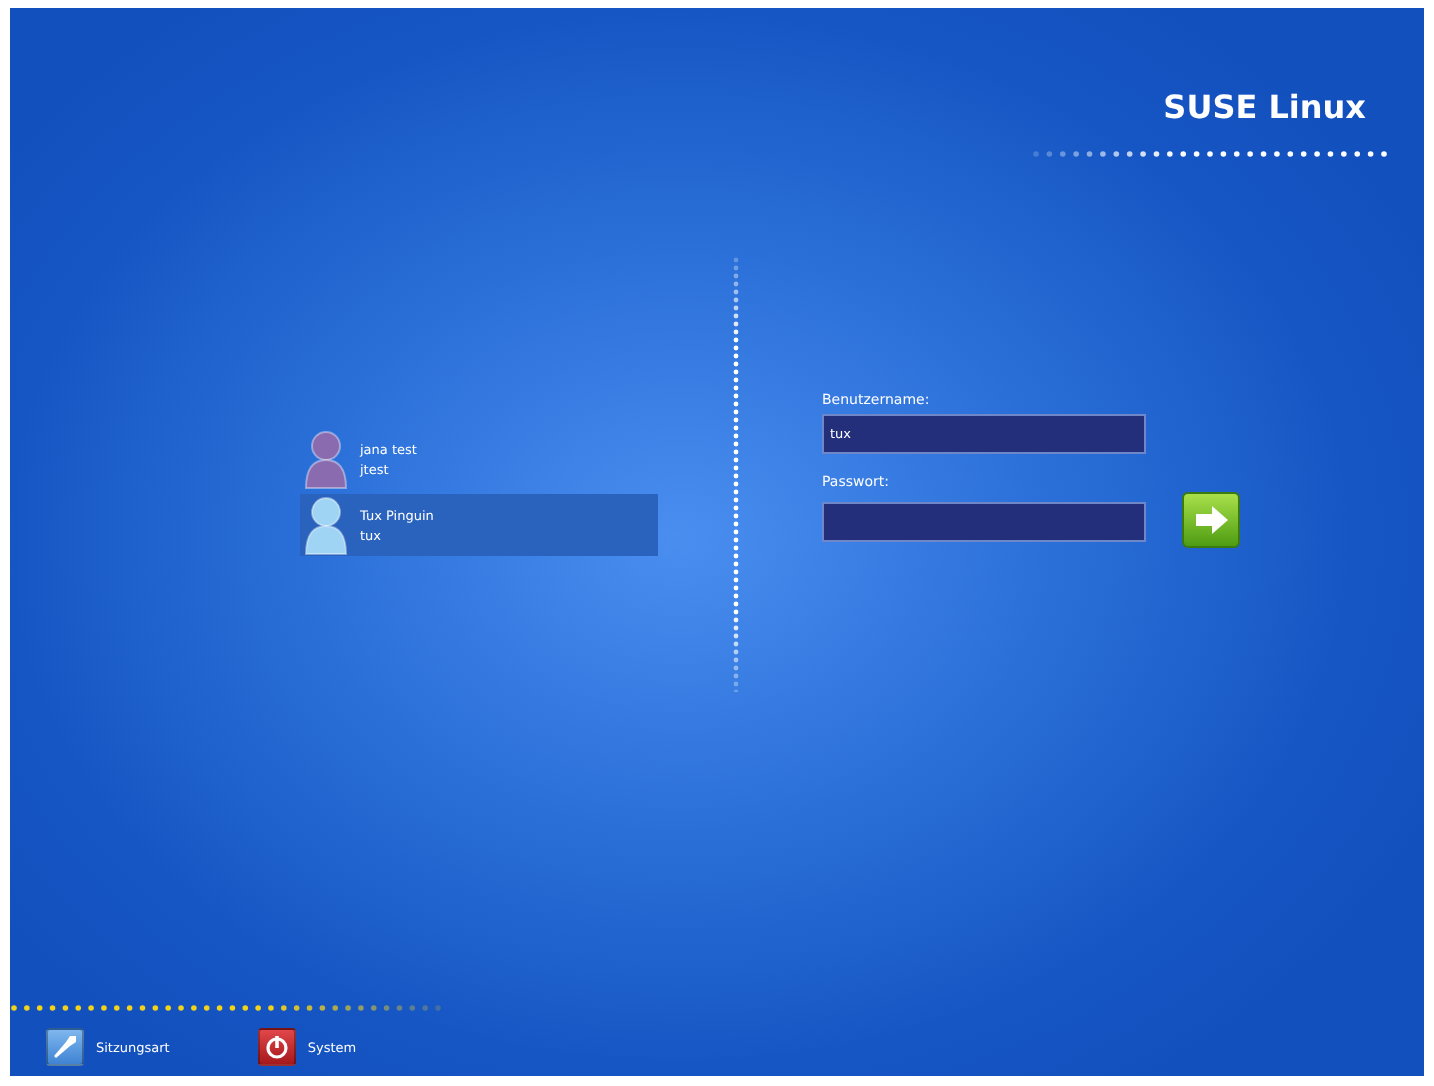  Describe the element at coordinates (984, 522) in the screenshot. I see `password-field` at that location.